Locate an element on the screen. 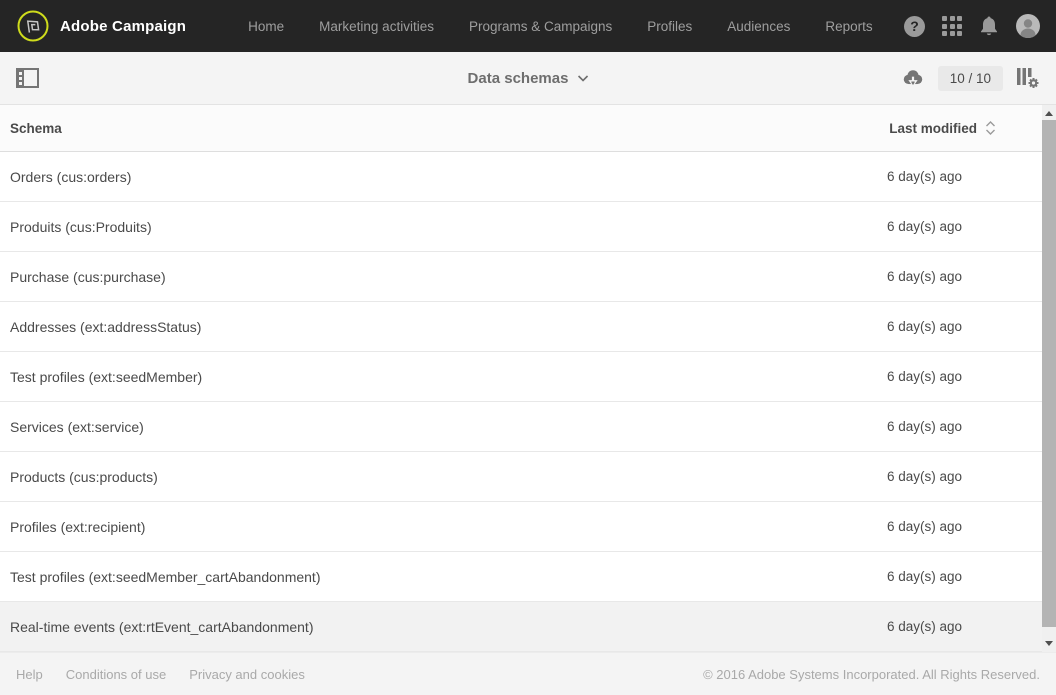 The image size is (1056, 695). scrollbar-thumb is located at coordinates (1049, 373).